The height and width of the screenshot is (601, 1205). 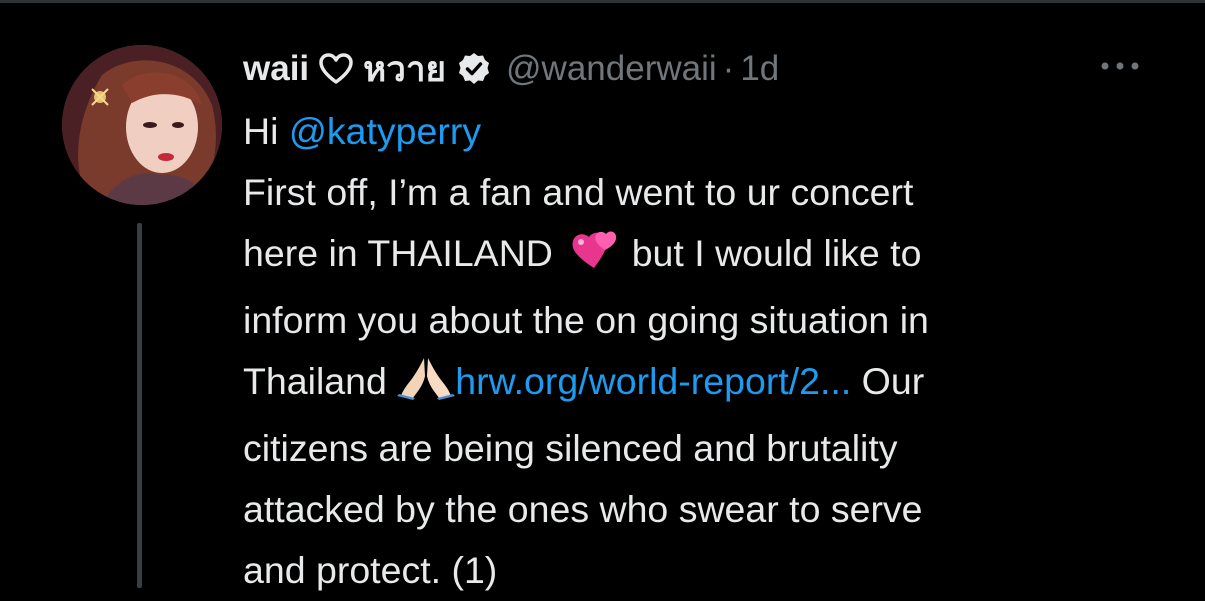 I want to click on two-hearts-emoji, so click(x=592, y=259).